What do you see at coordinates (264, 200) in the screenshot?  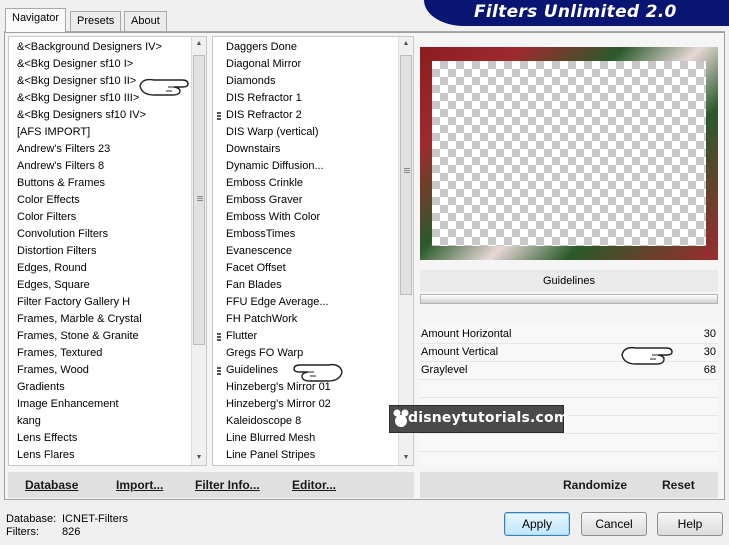 I see `filter-item-label: Emboss Graver` at bounding box center [264, 200].